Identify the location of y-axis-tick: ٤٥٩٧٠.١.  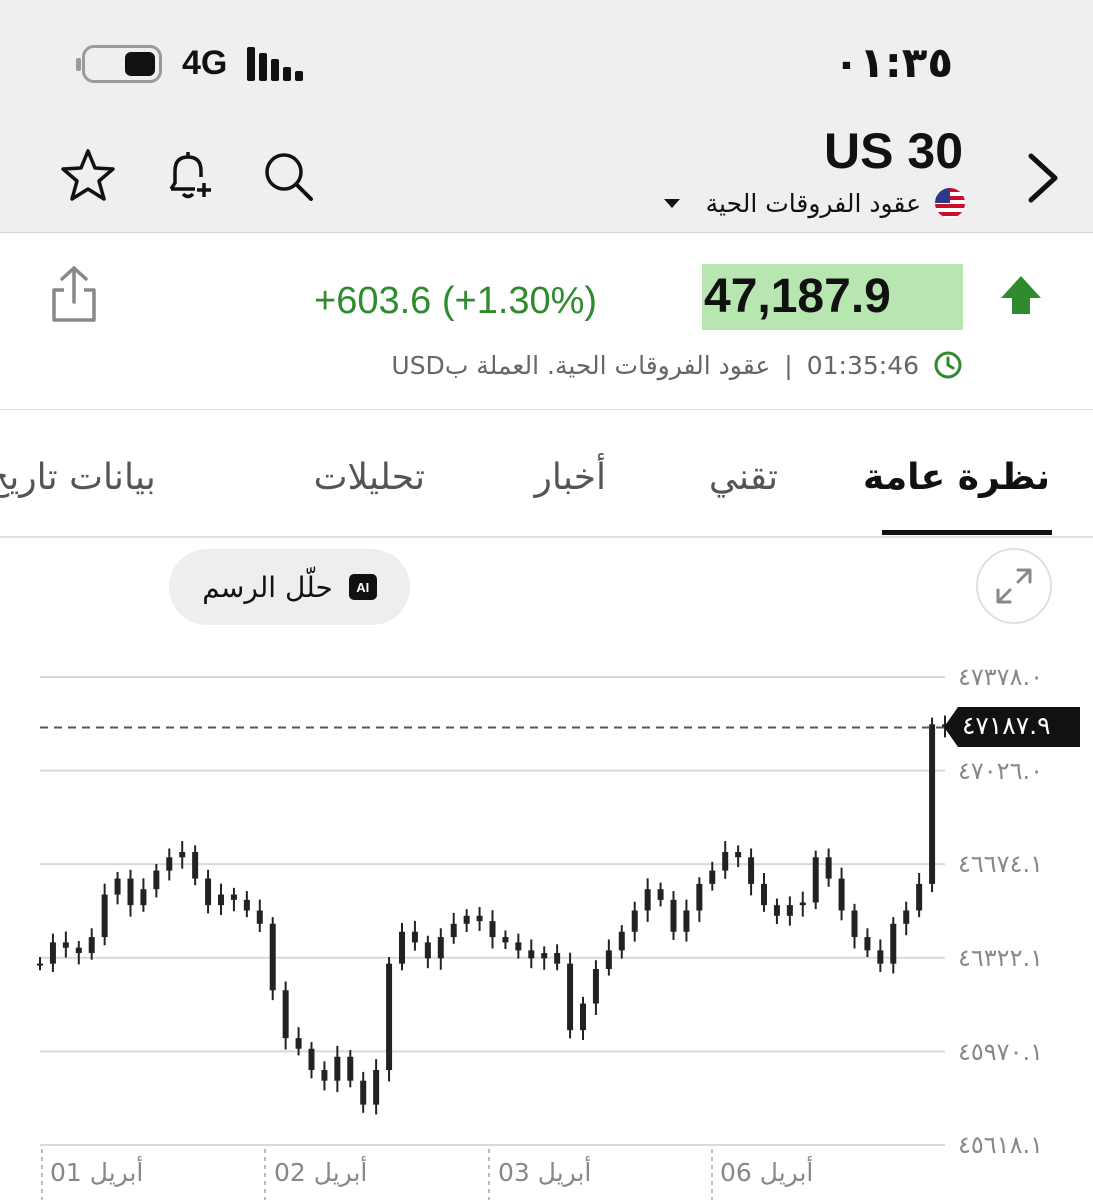
(1000, 1052).